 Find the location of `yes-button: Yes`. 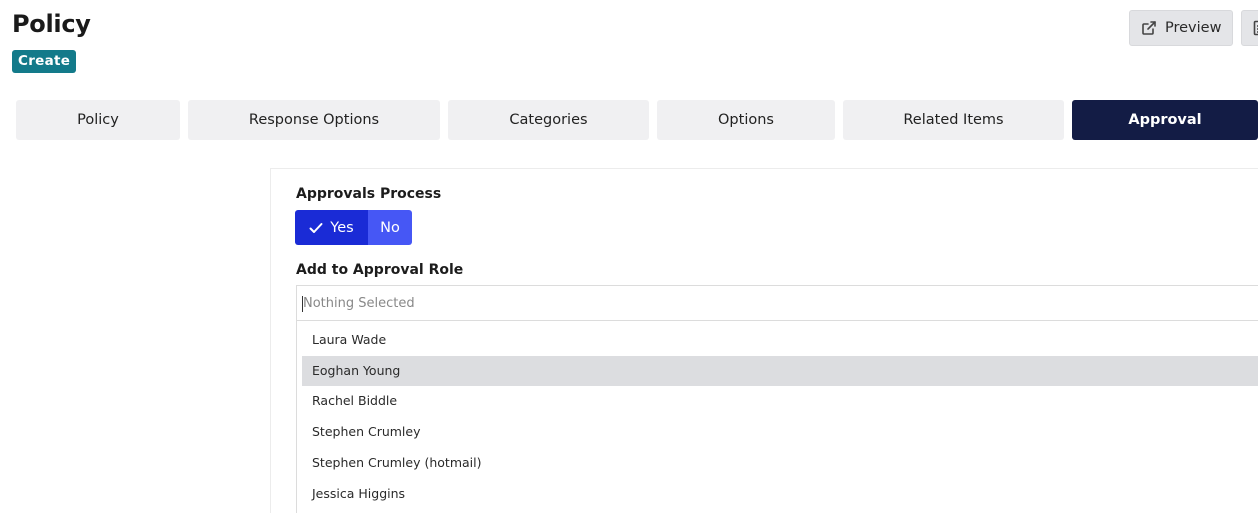

yes-button: Yes is located at coordinates (331, 227).